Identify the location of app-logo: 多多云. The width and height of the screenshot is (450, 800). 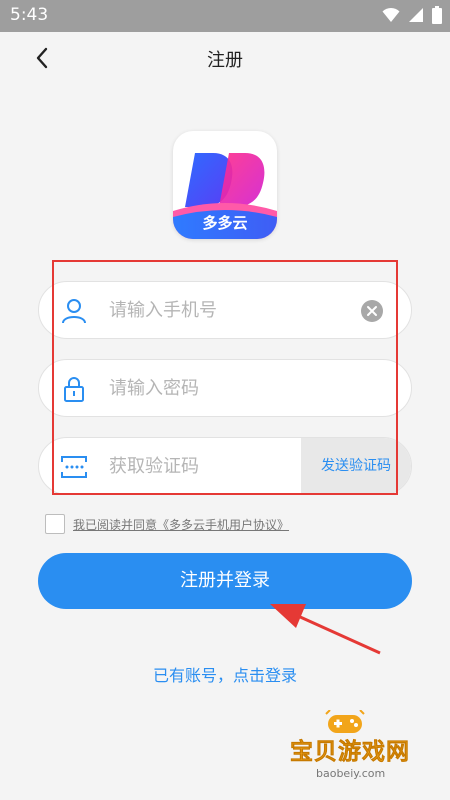
(225, 185).